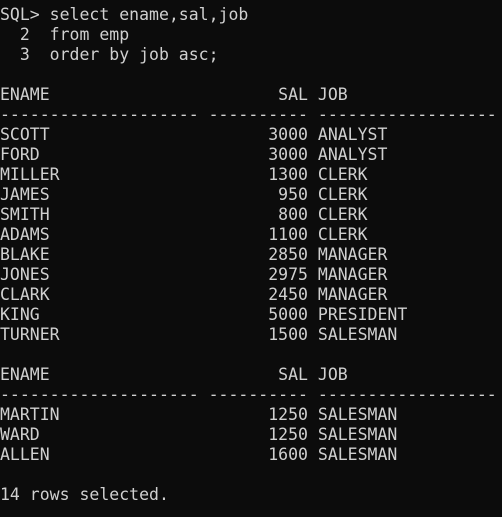  I want to click on terminal-line-text: MARTIN 1250 SALESMAN, so click(199, 414).